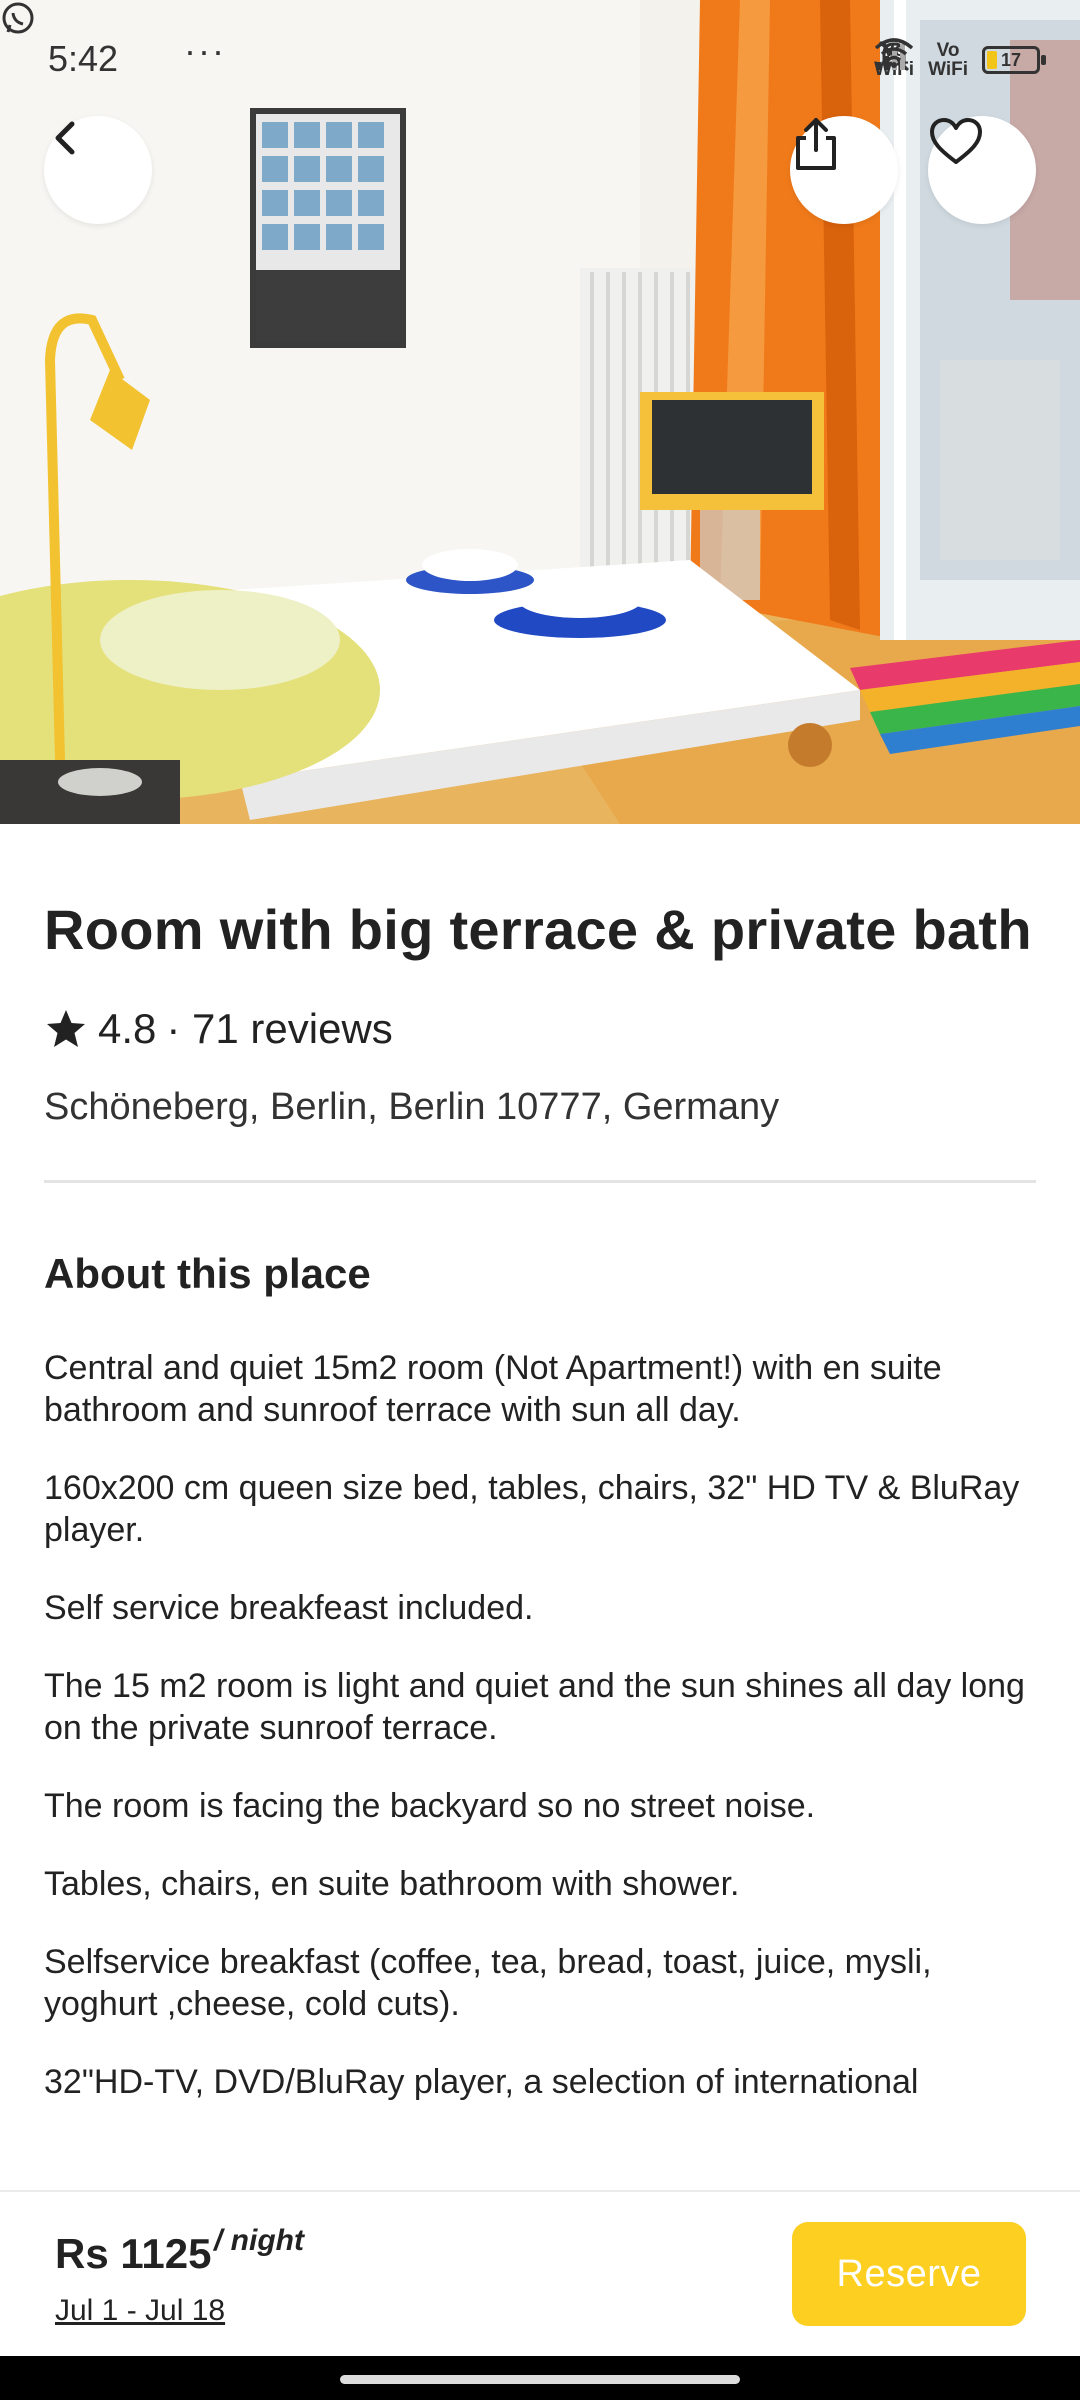  What do you see at coordinates (540, 2273) in the screenshot?
I see `booking-bar: Rs 1125 / night Jul 1 - Jul 18 Reserve` at bounding box center [540, 2273].